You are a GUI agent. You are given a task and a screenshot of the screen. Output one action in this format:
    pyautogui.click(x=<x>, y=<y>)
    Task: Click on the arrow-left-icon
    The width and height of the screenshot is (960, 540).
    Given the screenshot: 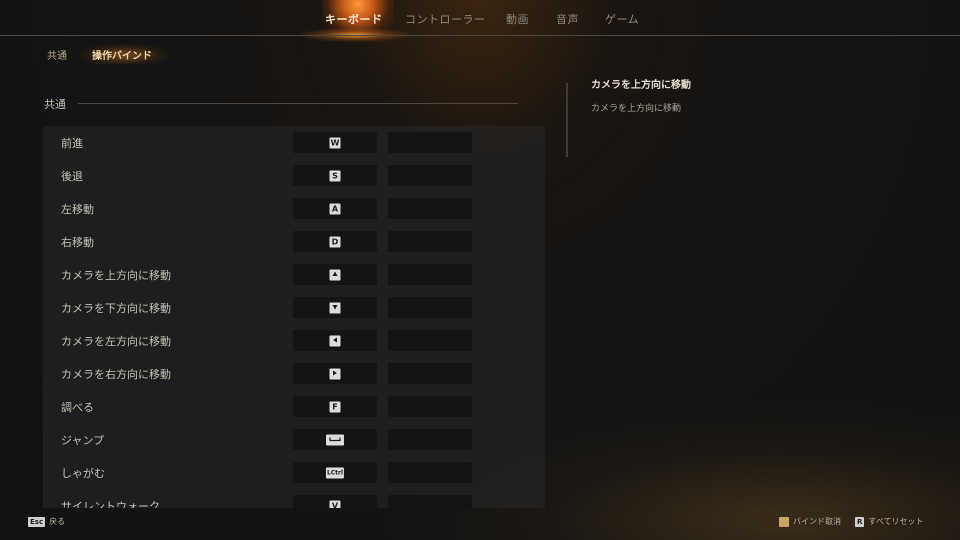 What is the action you would take?
    pyautogui.click(x=335, y=340)
    